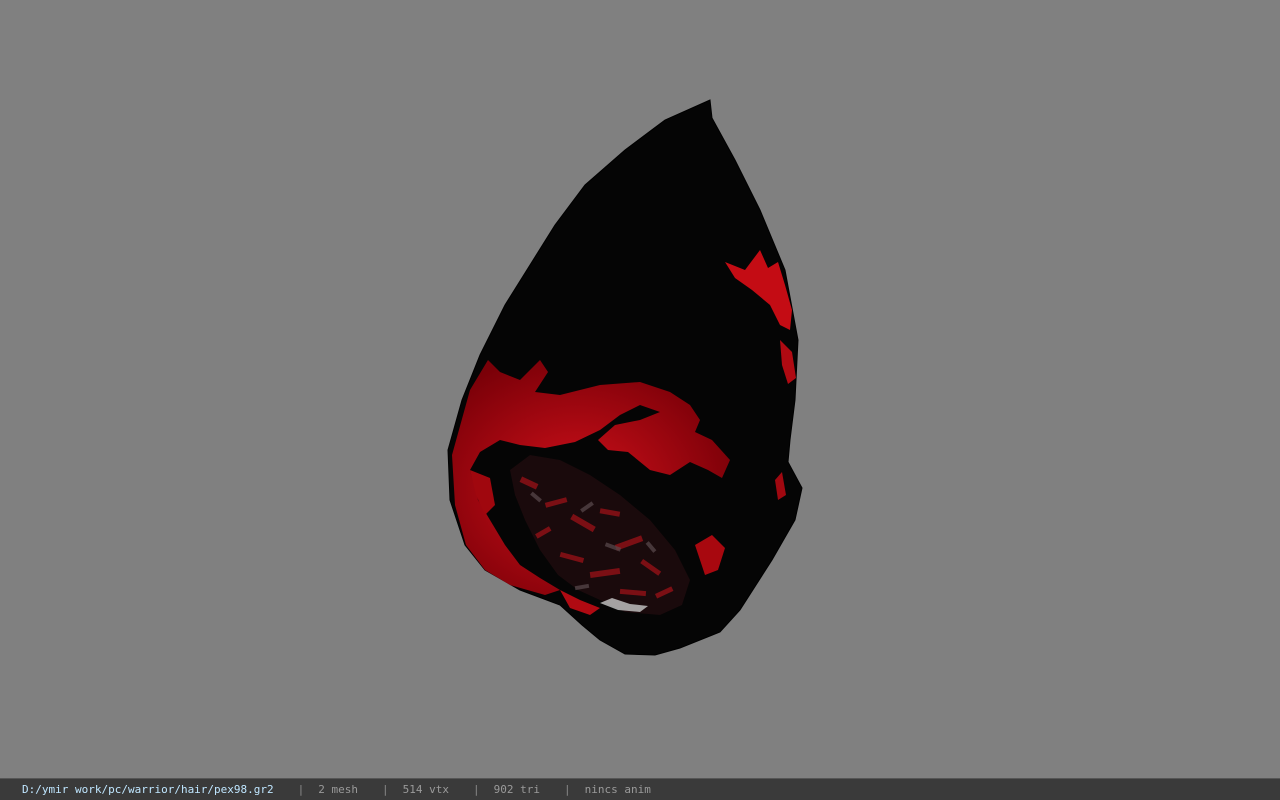 This screenshot has height=800, width=1280. What do you see at coordinates (517, 789) in the screenshot?
I see `triangle-count: 902 tri` at bounding box center [517, 789].